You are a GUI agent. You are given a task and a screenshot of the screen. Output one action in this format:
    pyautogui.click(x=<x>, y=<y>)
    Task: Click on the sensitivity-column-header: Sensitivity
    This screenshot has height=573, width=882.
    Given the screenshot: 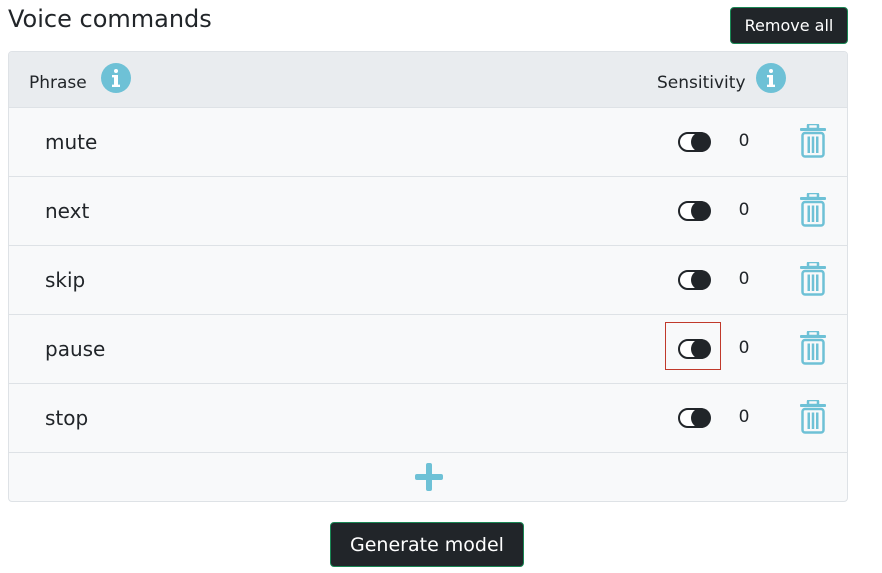 What is the action you would take?
    pyautogui.click(x=701, y=83)
    